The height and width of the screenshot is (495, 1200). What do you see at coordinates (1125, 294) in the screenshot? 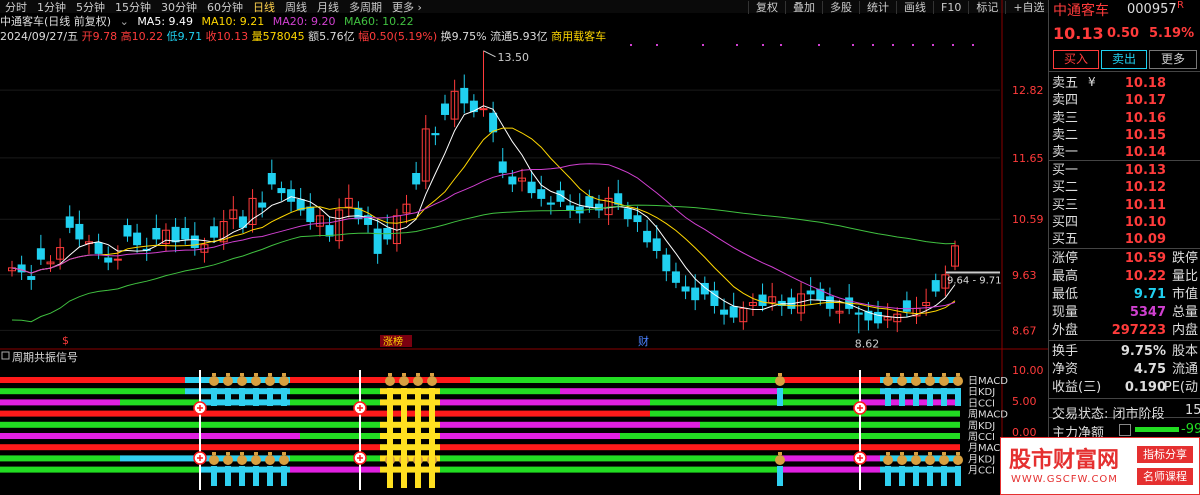
I see `stat-row: 最低 9.71 市值` at bounding box center [1125, 294].